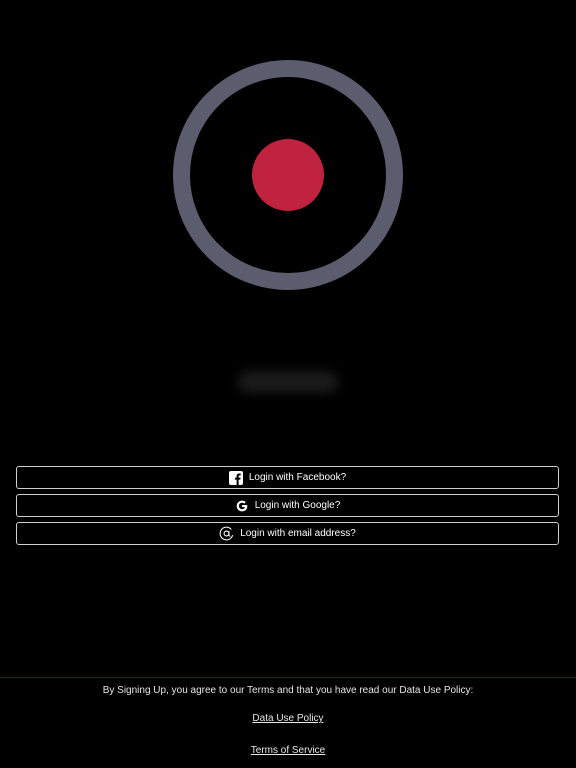 The width and height of the screenshot is (576, 768). I want to click on footer-divider, so click(288, 677).